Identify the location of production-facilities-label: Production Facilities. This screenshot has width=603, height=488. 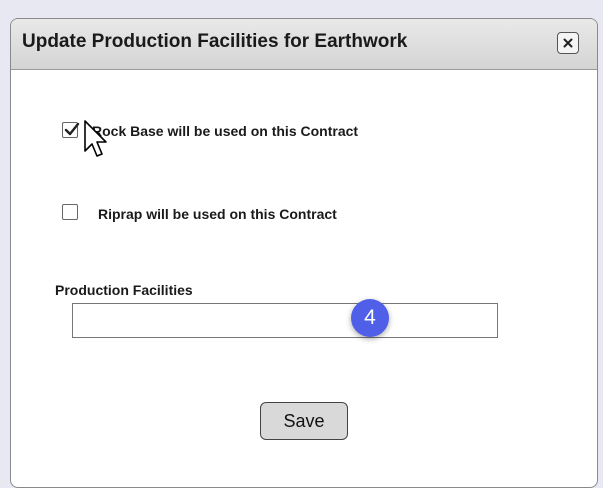
(124, 290).